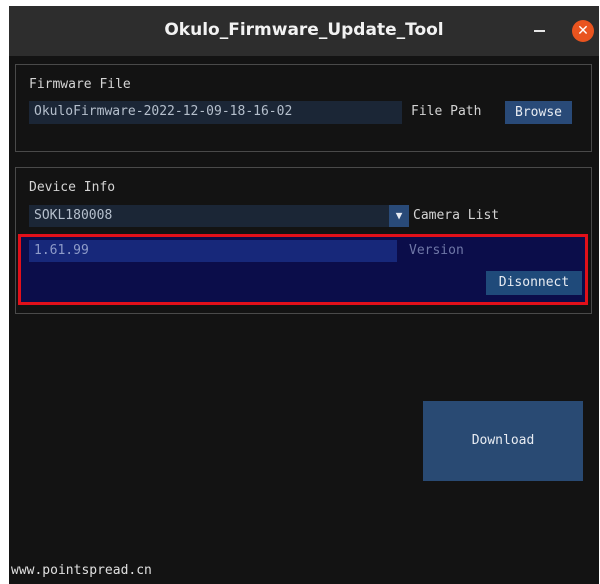 Image resolution: width=600 pixels, height=584 pixels. I want to click on firmware-file-field: OkuloFirmware-2022-12-09-18-16-02, so click(215, 112).